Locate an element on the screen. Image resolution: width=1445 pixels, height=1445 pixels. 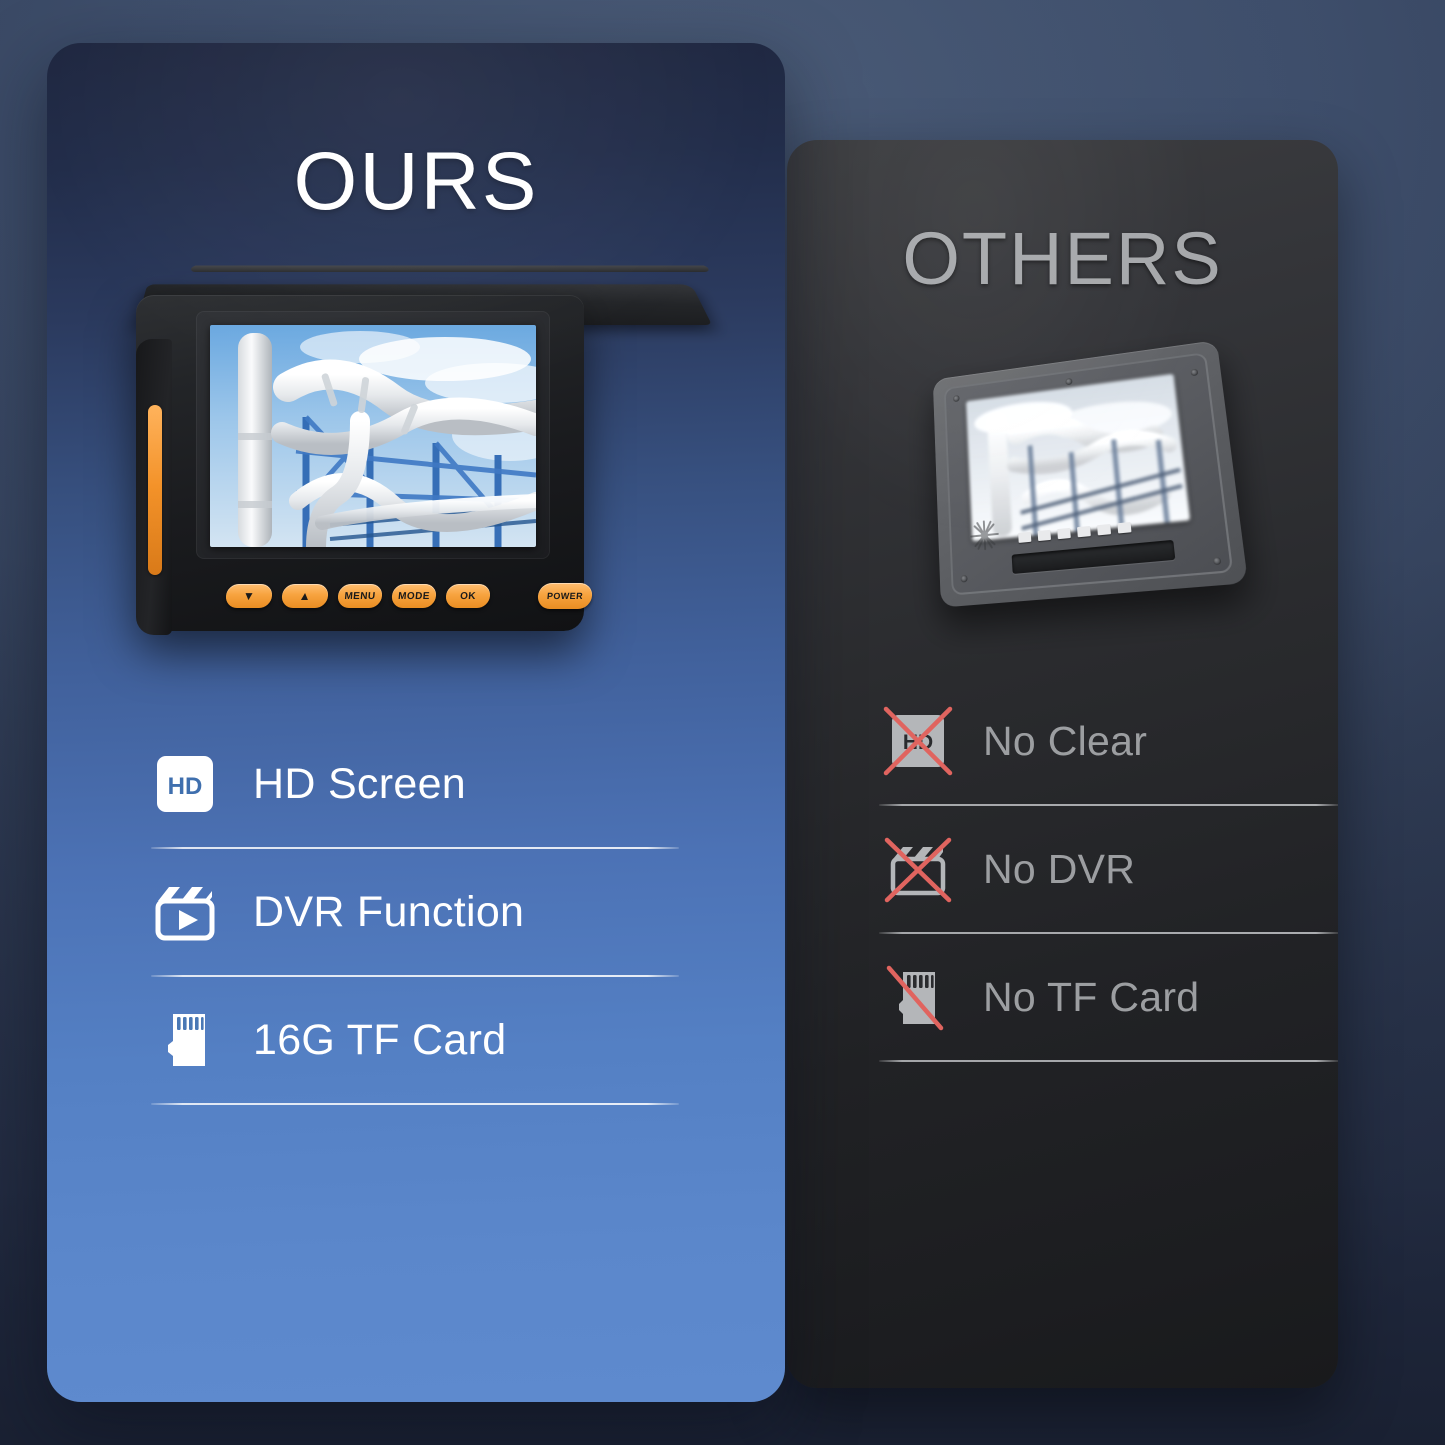
competitor-monitor is located at coordinates (1077, 477).